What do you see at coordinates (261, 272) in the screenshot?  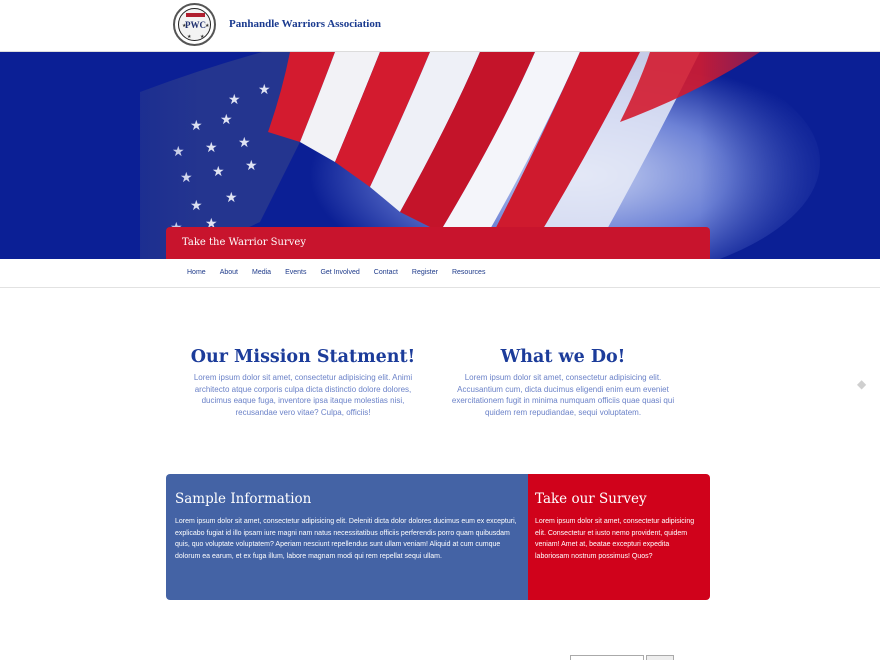 I see `nav-item-media: Media` at bounding box center [261, 272].